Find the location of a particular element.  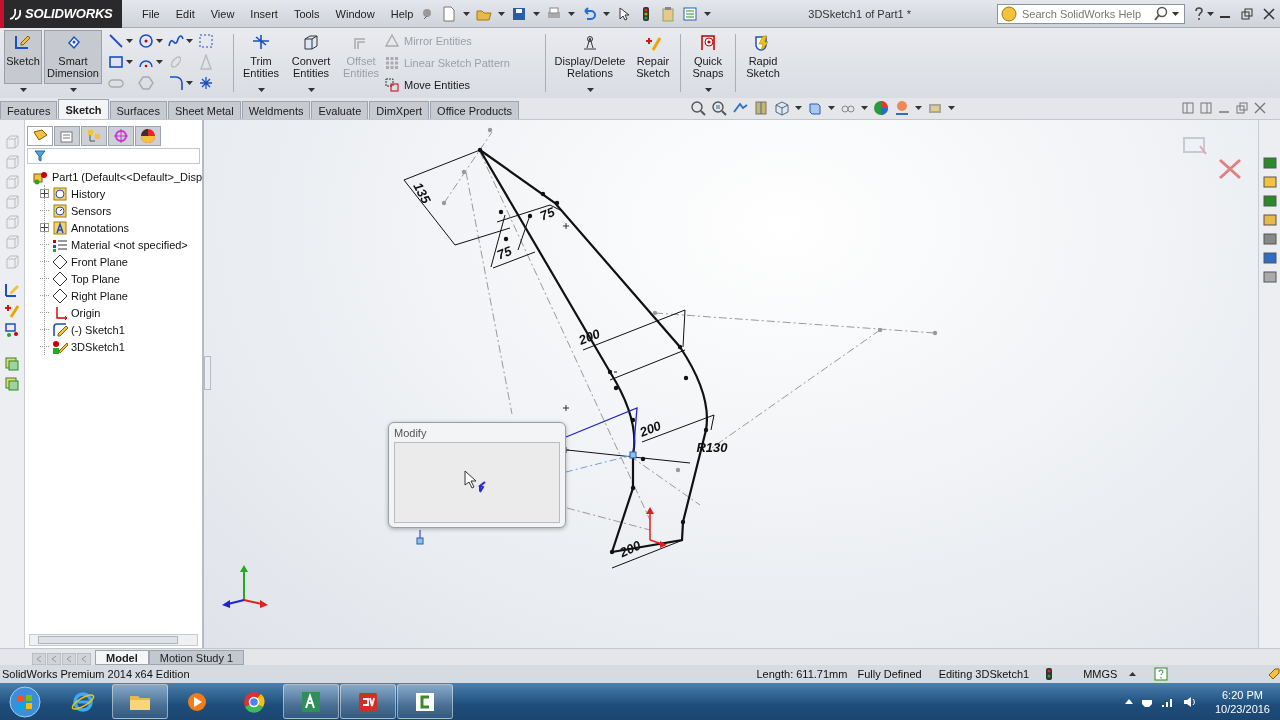

app-logo: SOLIDWORKS is located at coordinates (69, 13).